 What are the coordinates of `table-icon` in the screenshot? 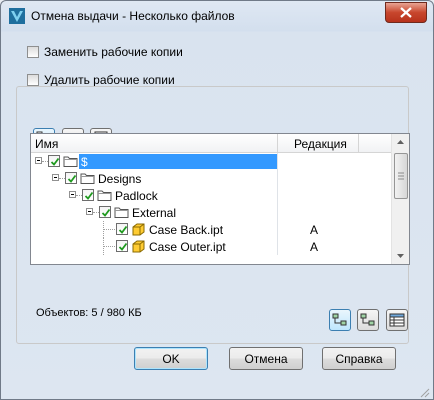 It's located at (397, 320).